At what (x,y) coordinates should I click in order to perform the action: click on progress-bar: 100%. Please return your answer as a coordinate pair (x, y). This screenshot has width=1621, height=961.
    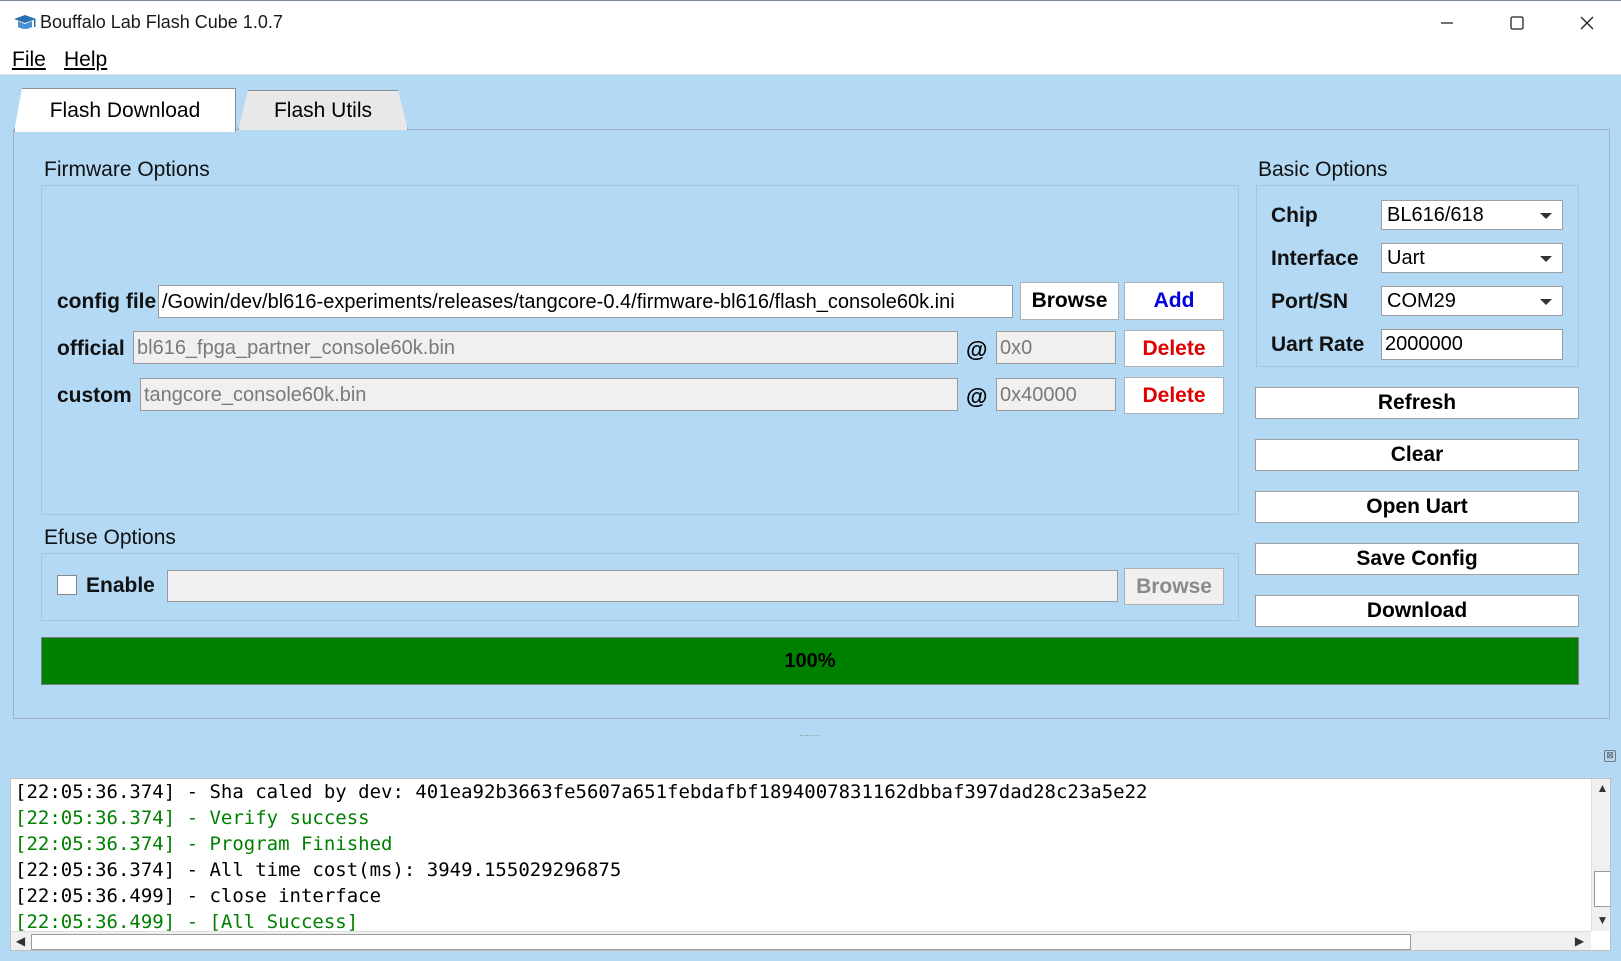
    Looking at the image, I should click on (810, 661).